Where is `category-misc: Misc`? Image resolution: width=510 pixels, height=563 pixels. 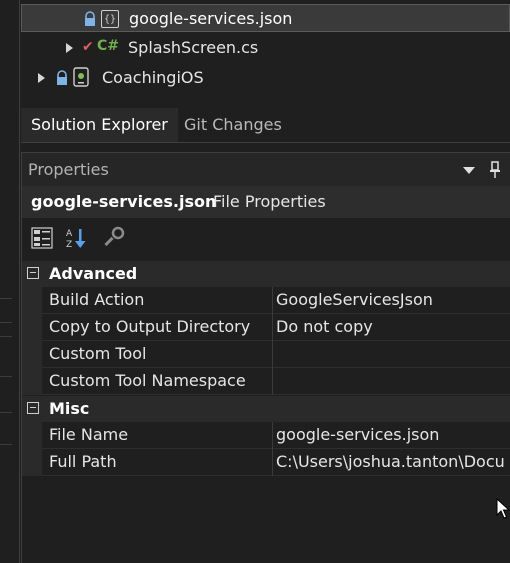
category-misc: Misc is located at coordinates (266, 409).